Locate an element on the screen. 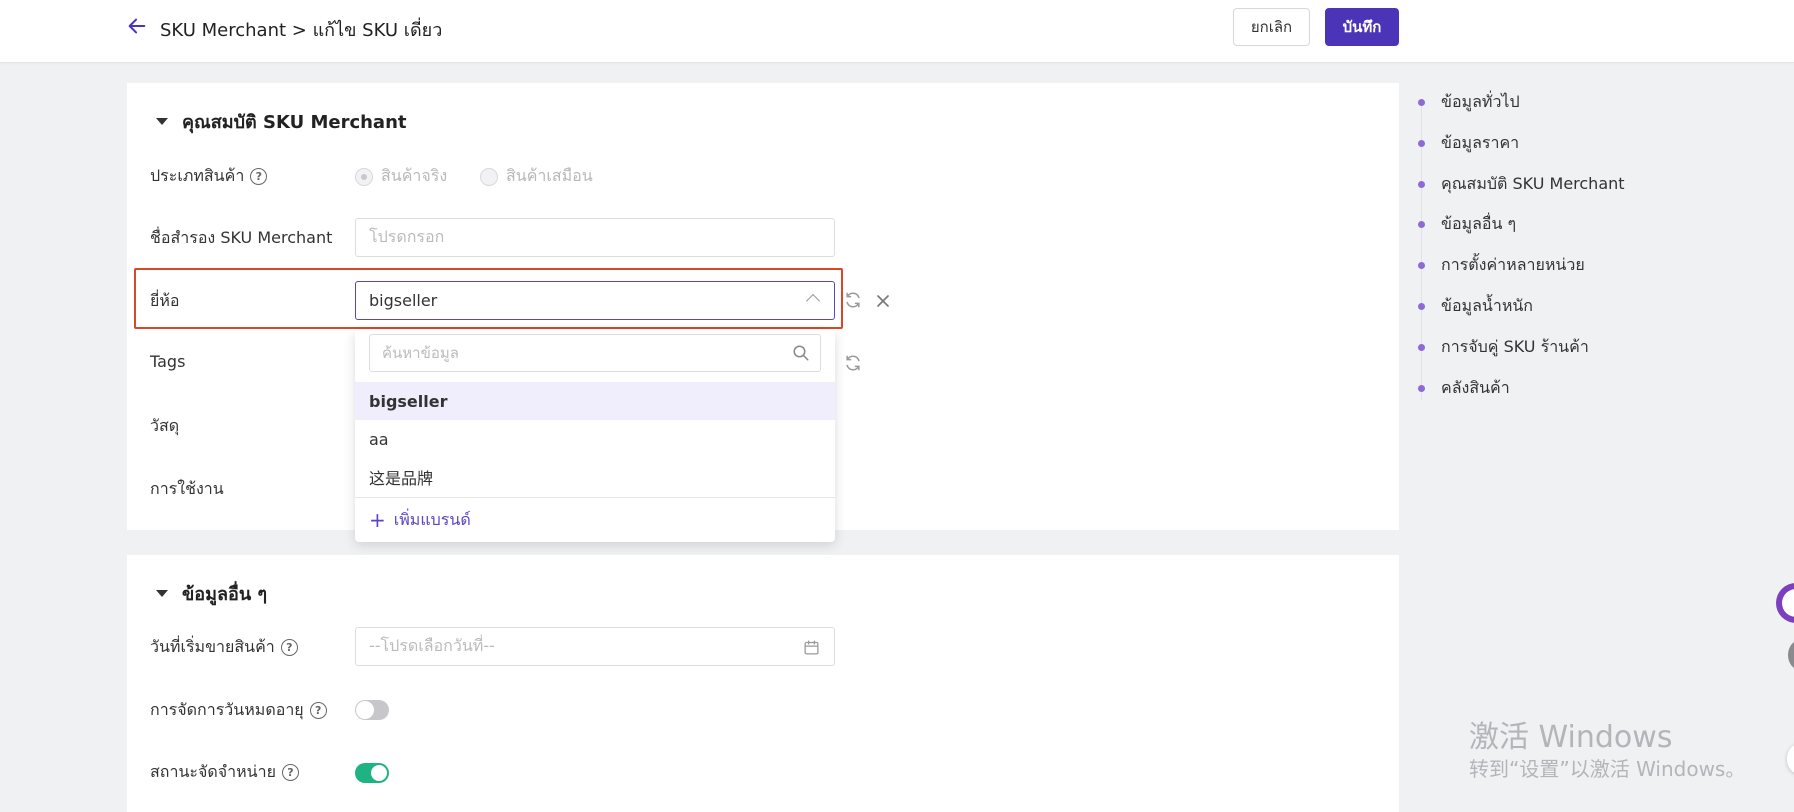 The image size is (1794, 812). windows-watermark-title: 激活 Windows is located at coordinates (1571, 737).